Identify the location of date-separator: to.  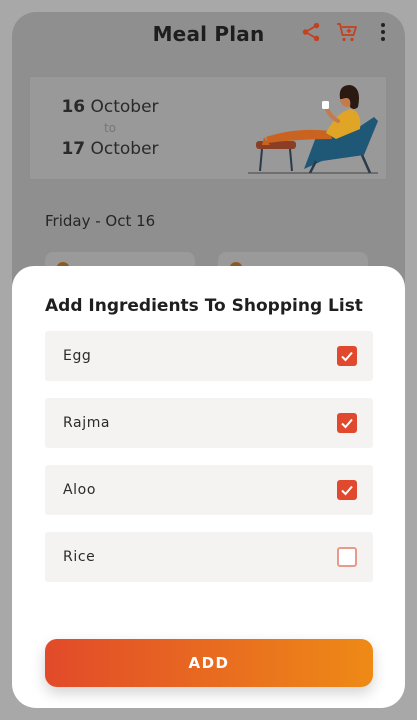
(110, 128).